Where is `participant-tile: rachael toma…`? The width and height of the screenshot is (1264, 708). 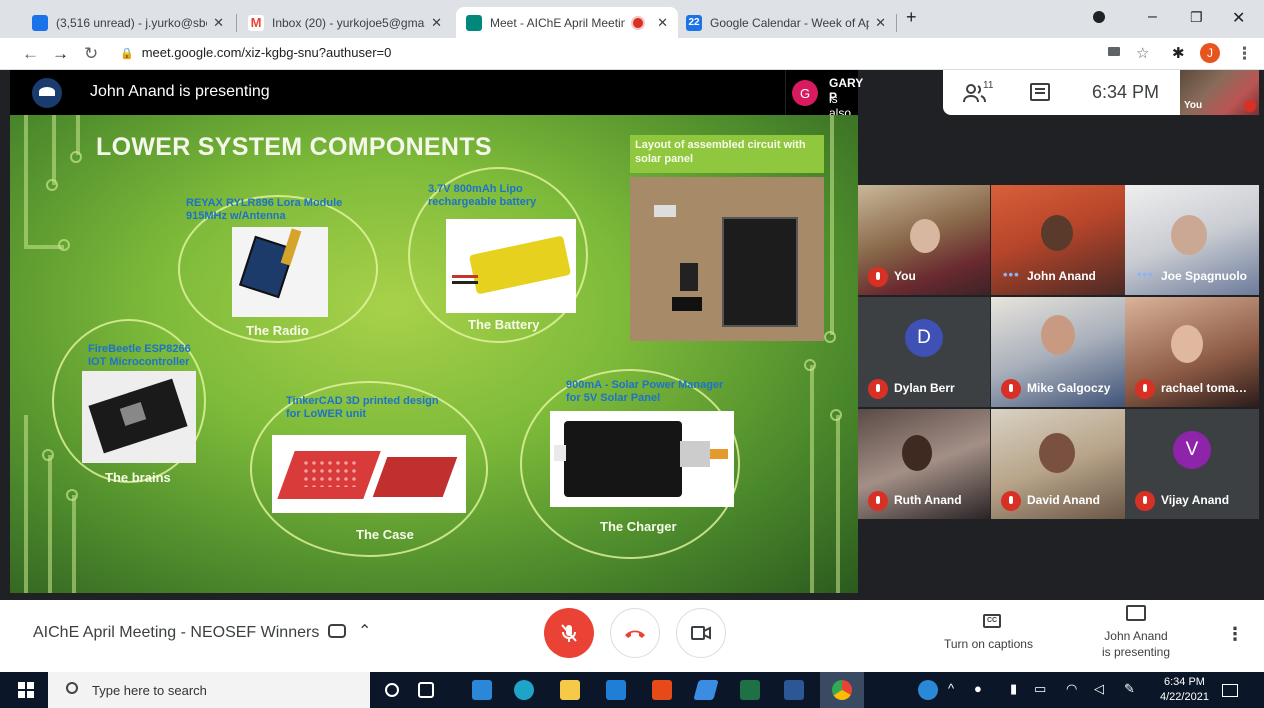 participant-tile: rachael toma… is located at coordinates (1192, 352).